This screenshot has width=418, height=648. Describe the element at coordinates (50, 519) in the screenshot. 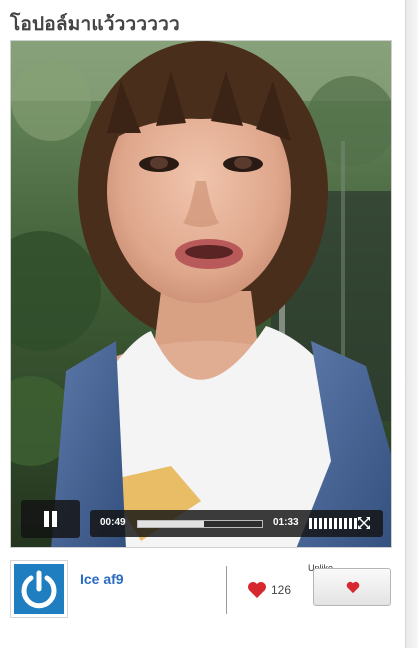

I see `pause-button` at that location.